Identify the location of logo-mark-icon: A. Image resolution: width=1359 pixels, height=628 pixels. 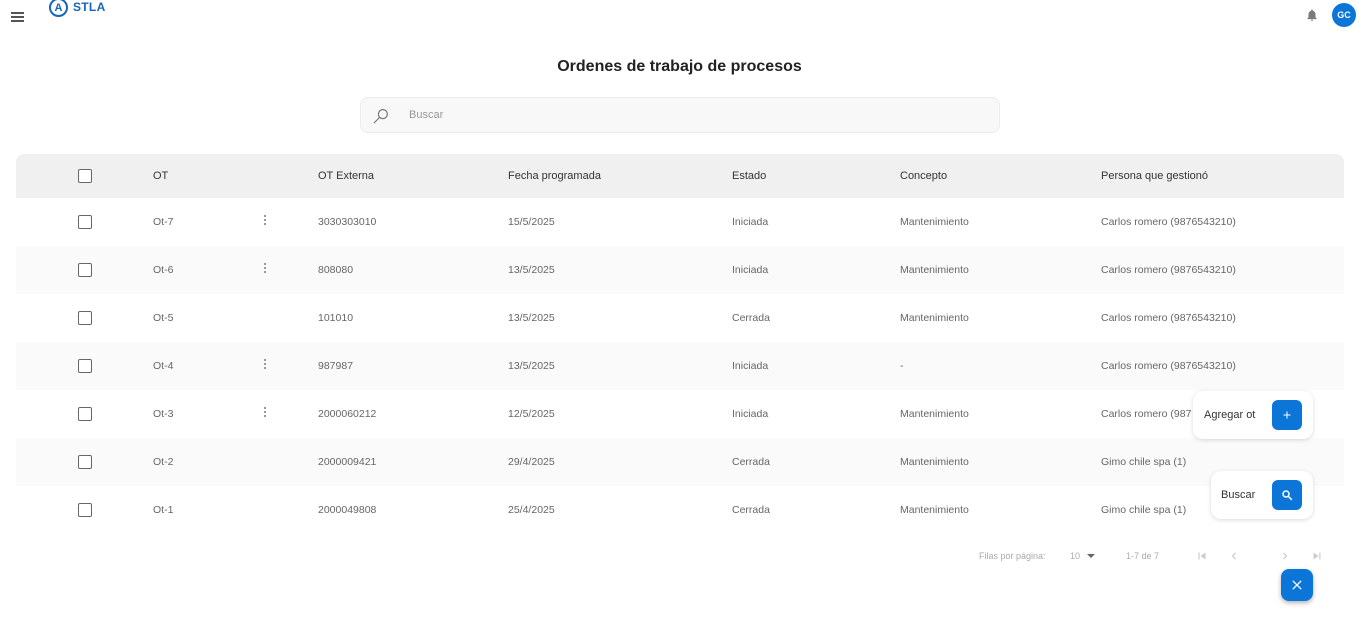
(58, 8).